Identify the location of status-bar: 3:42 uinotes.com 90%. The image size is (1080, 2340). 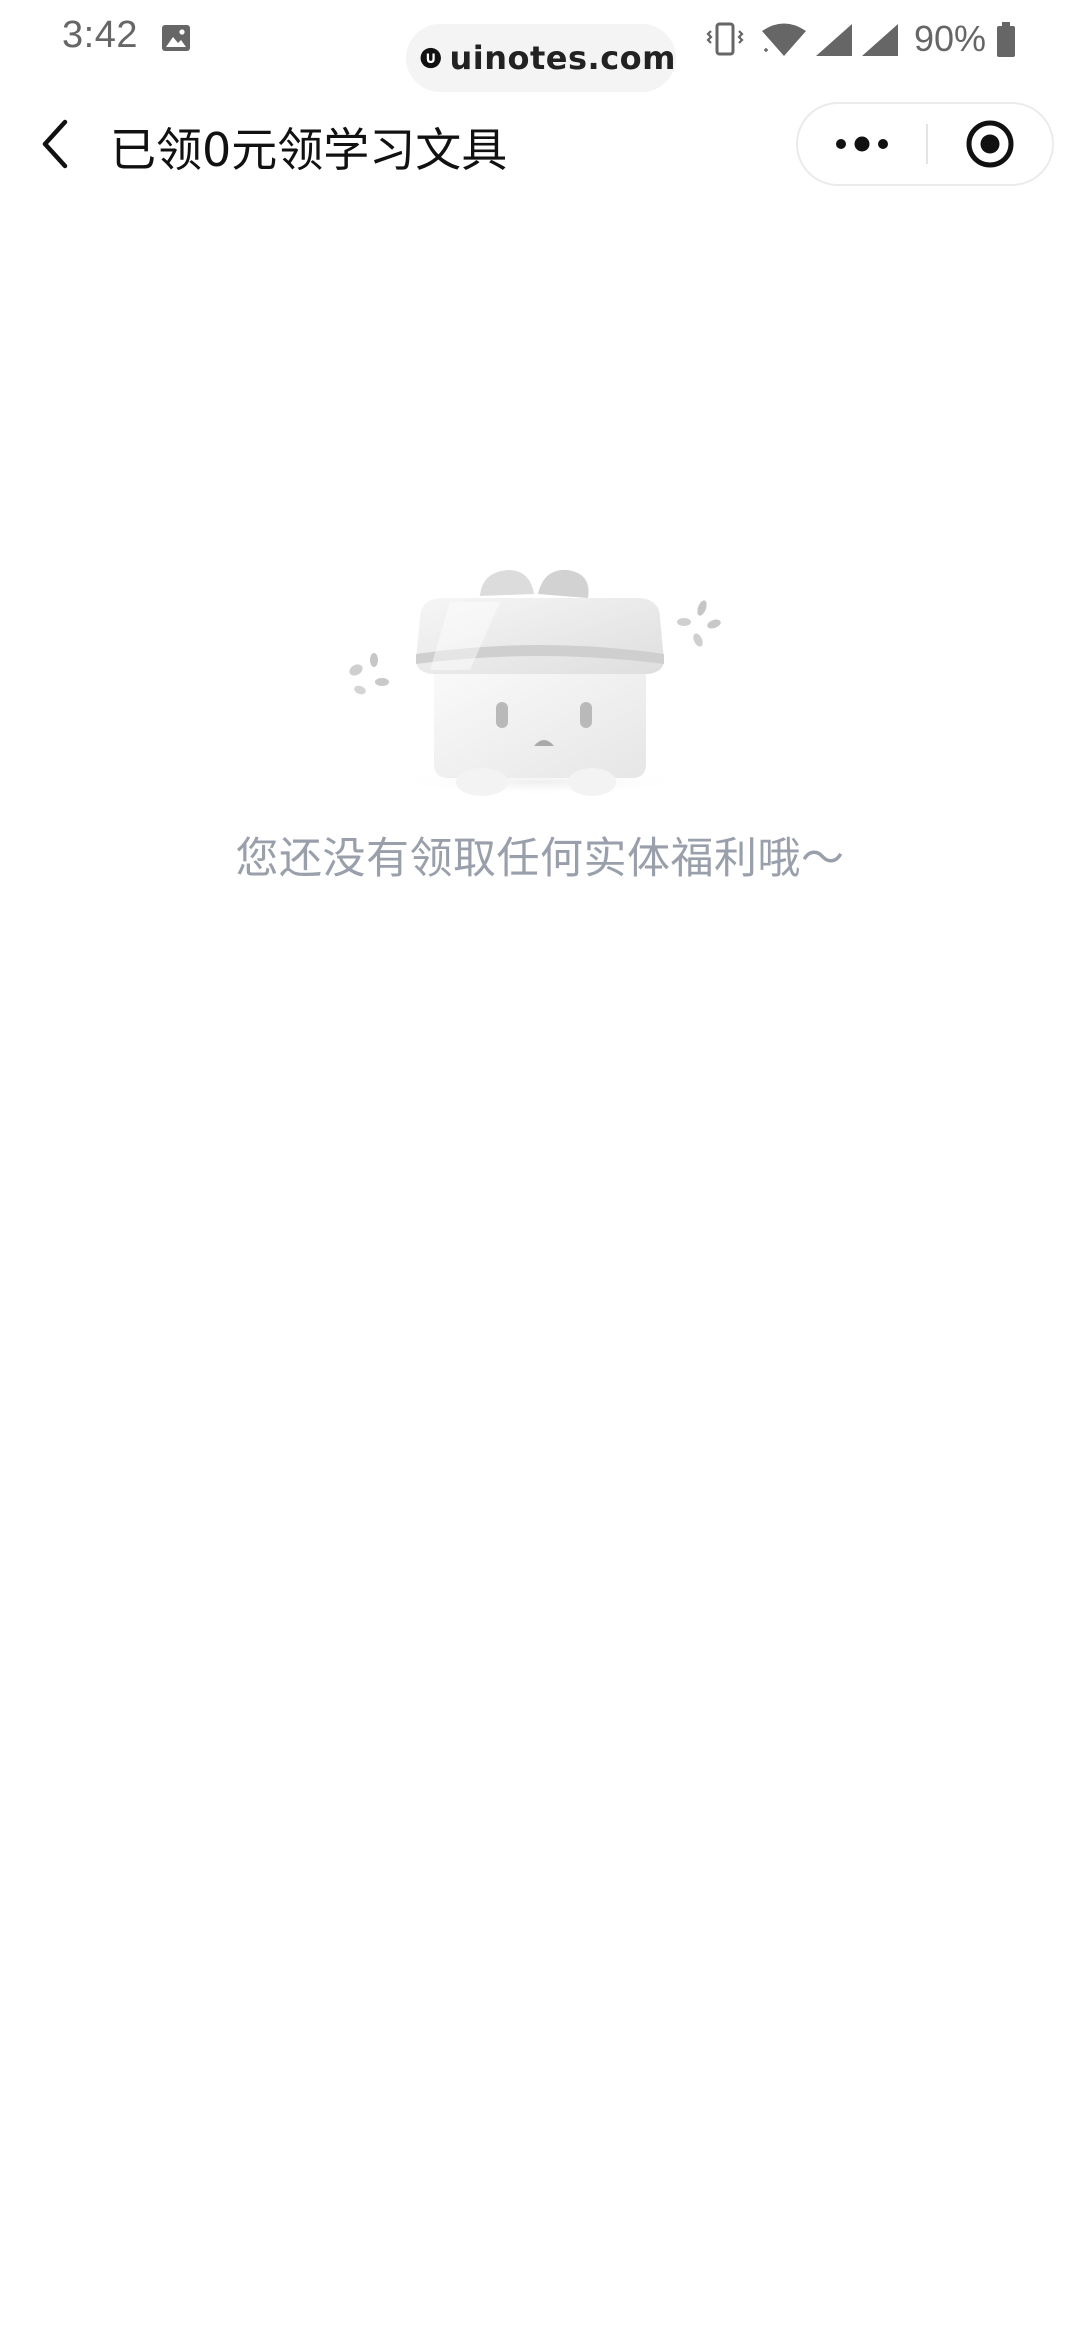
(540, 46).